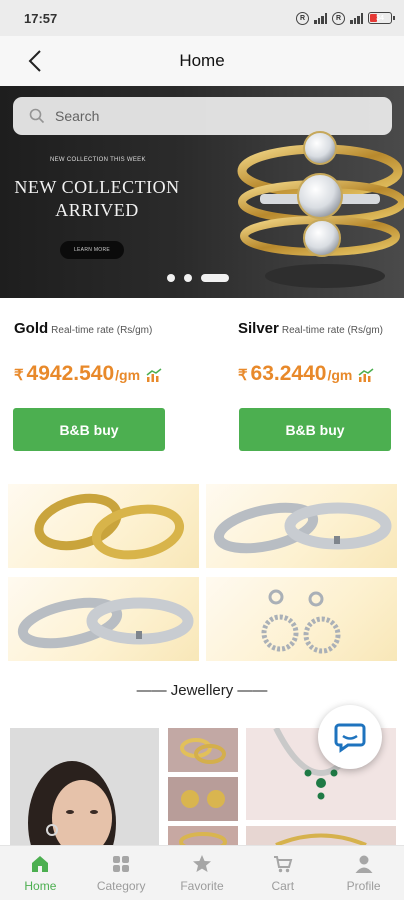  I want to click on profile-icon, so click(364, 864).